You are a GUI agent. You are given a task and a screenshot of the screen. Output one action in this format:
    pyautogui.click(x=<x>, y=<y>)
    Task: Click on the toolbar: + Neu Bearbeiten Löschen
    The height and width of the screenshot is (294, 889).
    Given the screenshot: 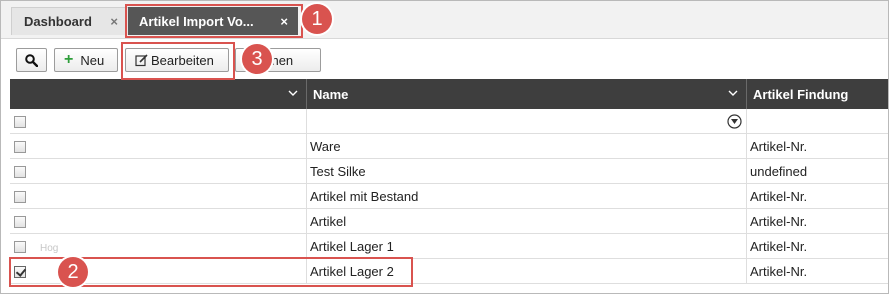 What is the action you would take?
    pyautogui.click(x=444, y=59)
    